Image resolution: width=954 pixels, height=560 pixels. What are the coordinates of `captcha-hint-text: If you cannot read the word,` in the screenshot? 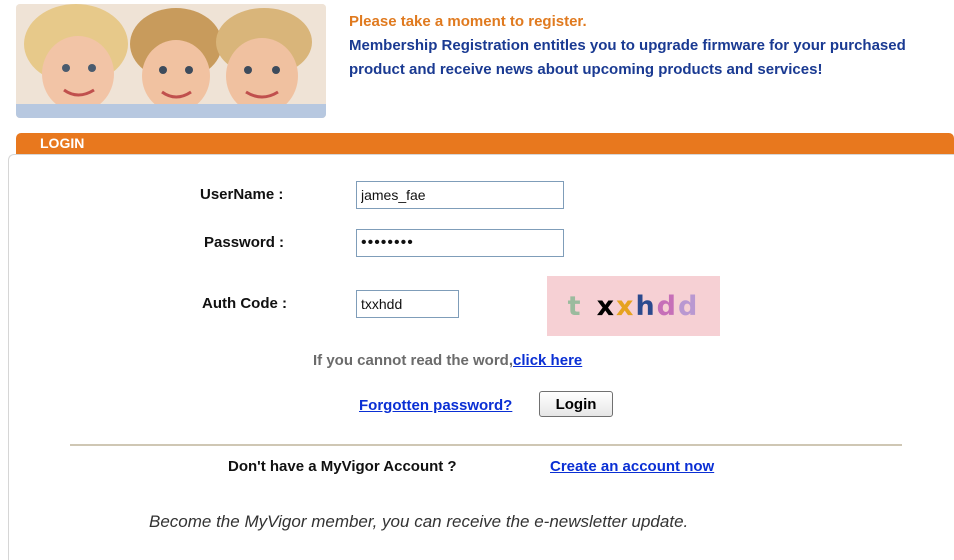 It's located at (413, 360).